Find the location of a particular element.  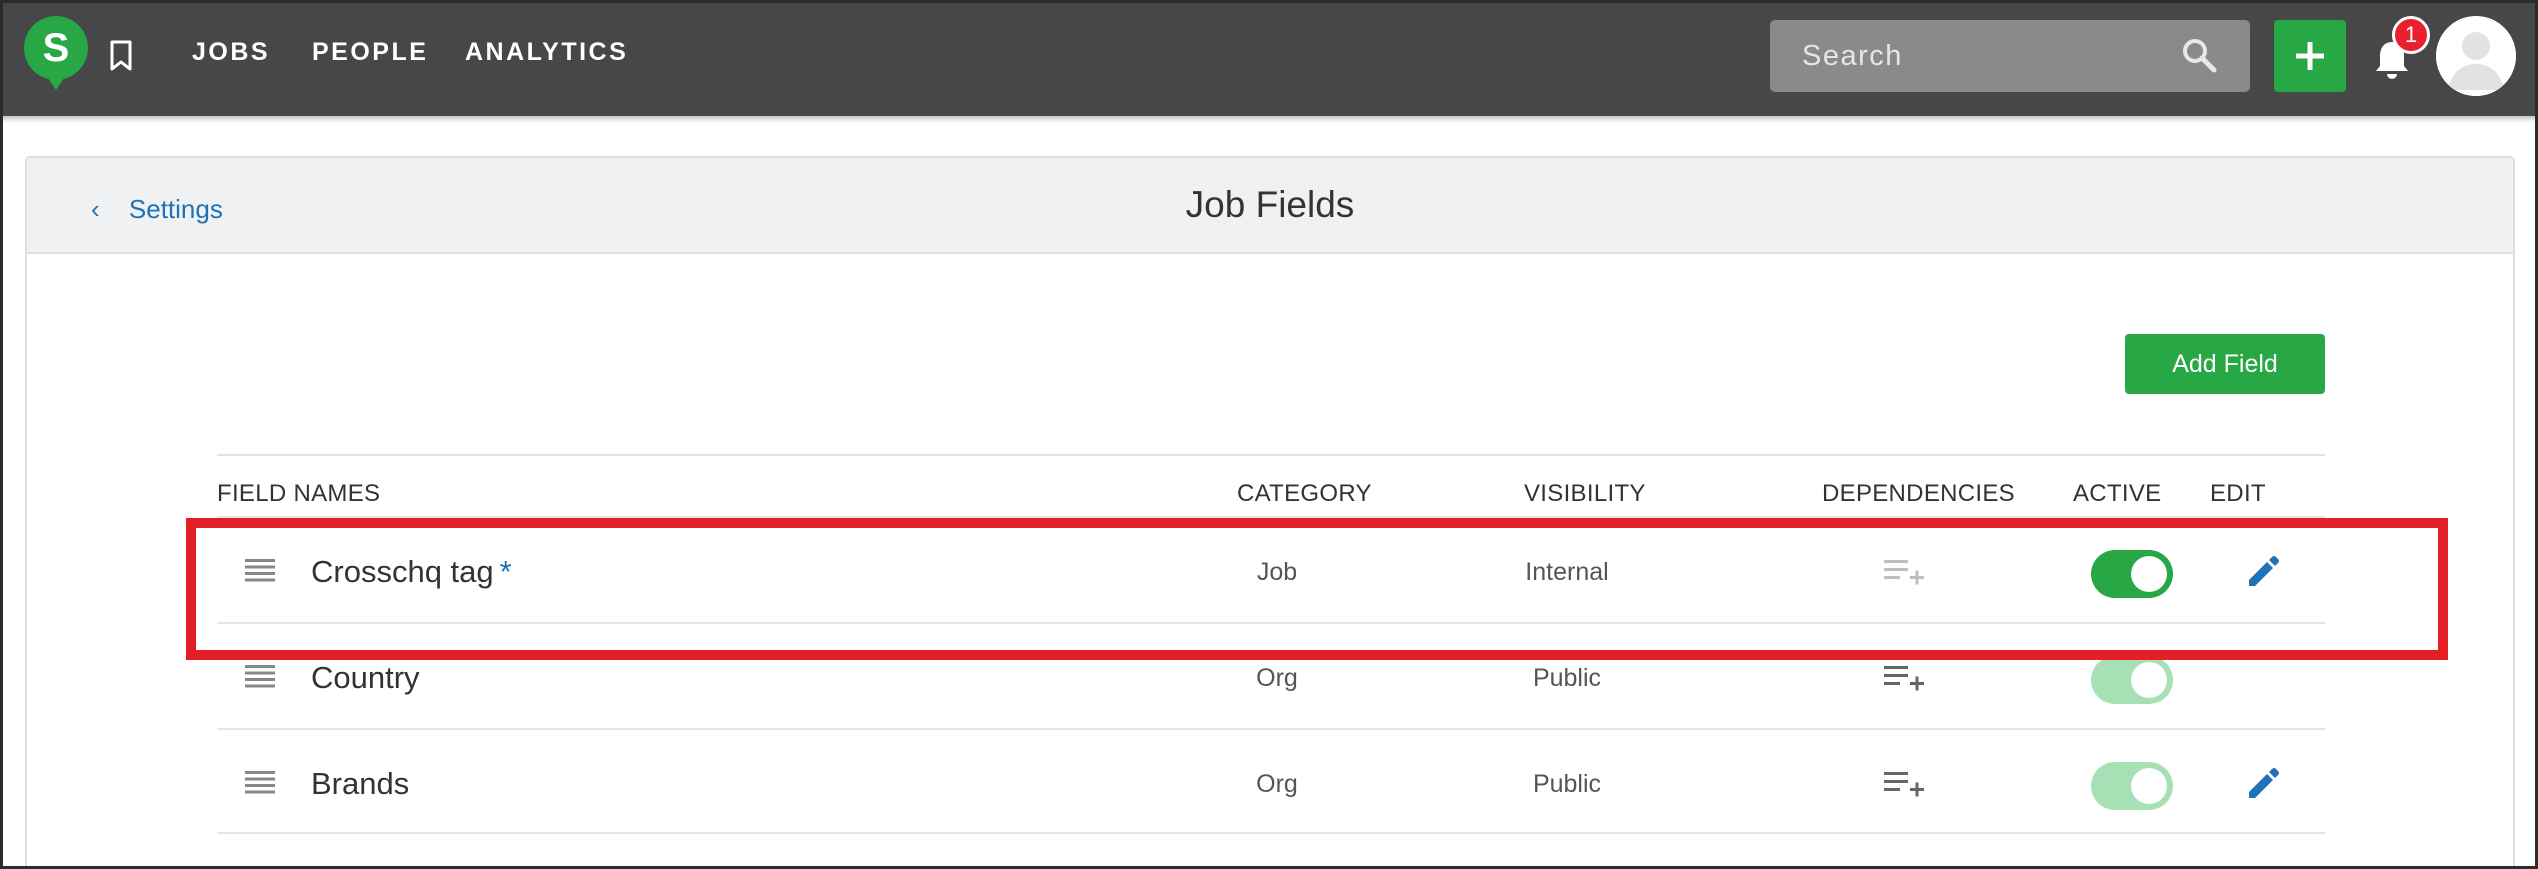

table-row: Country Org Public is located at coordinates (1271, 675).